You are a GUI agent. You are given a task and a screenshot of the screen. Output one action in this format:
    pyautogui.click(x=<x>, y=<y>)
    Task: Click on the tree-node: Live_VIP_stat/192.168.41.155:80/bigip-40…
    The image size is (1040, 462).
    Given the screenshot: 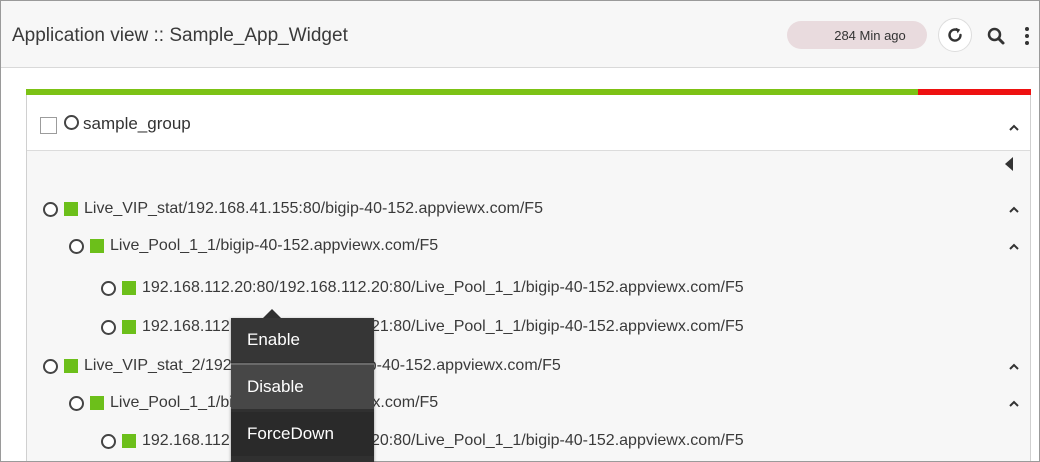 What is the action you would take?
    pyautogui.click(x=293, y=209)
    